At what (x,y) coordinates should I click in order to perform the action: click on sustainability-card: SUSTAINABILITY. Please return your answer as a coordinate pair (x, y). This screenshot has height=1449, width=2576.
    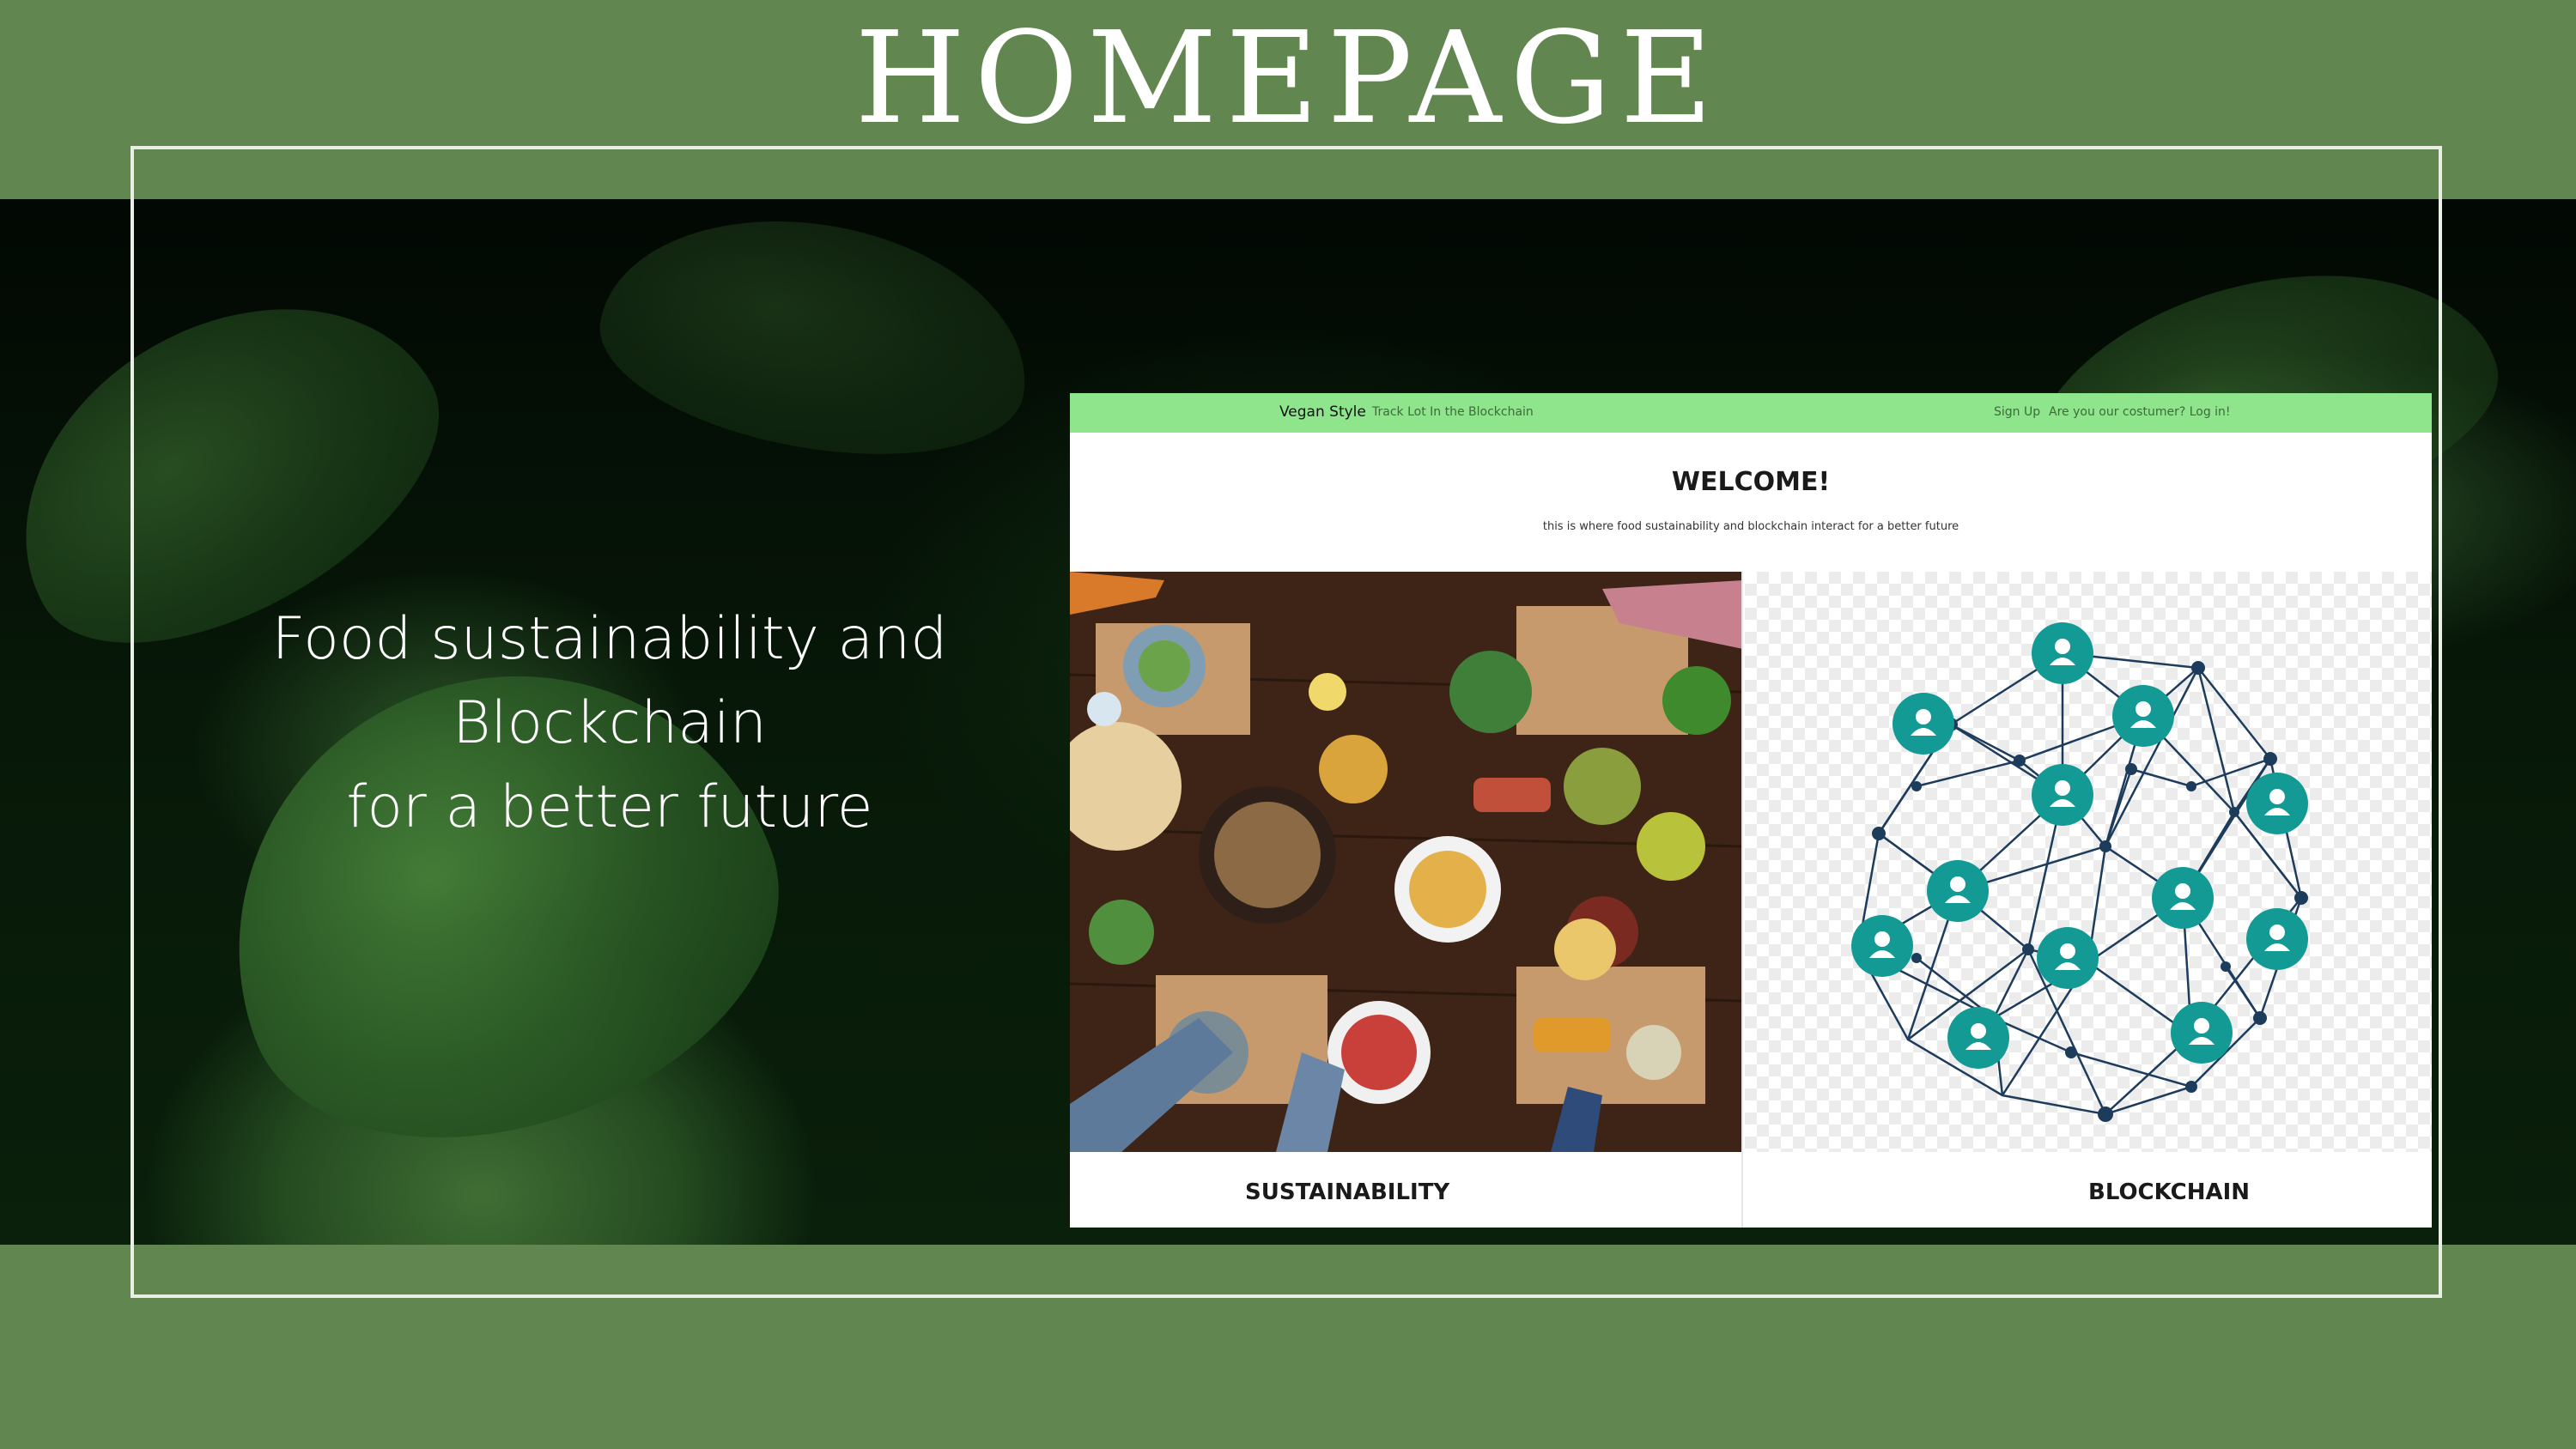
    Looking at the image, I should click on (1407, 900).